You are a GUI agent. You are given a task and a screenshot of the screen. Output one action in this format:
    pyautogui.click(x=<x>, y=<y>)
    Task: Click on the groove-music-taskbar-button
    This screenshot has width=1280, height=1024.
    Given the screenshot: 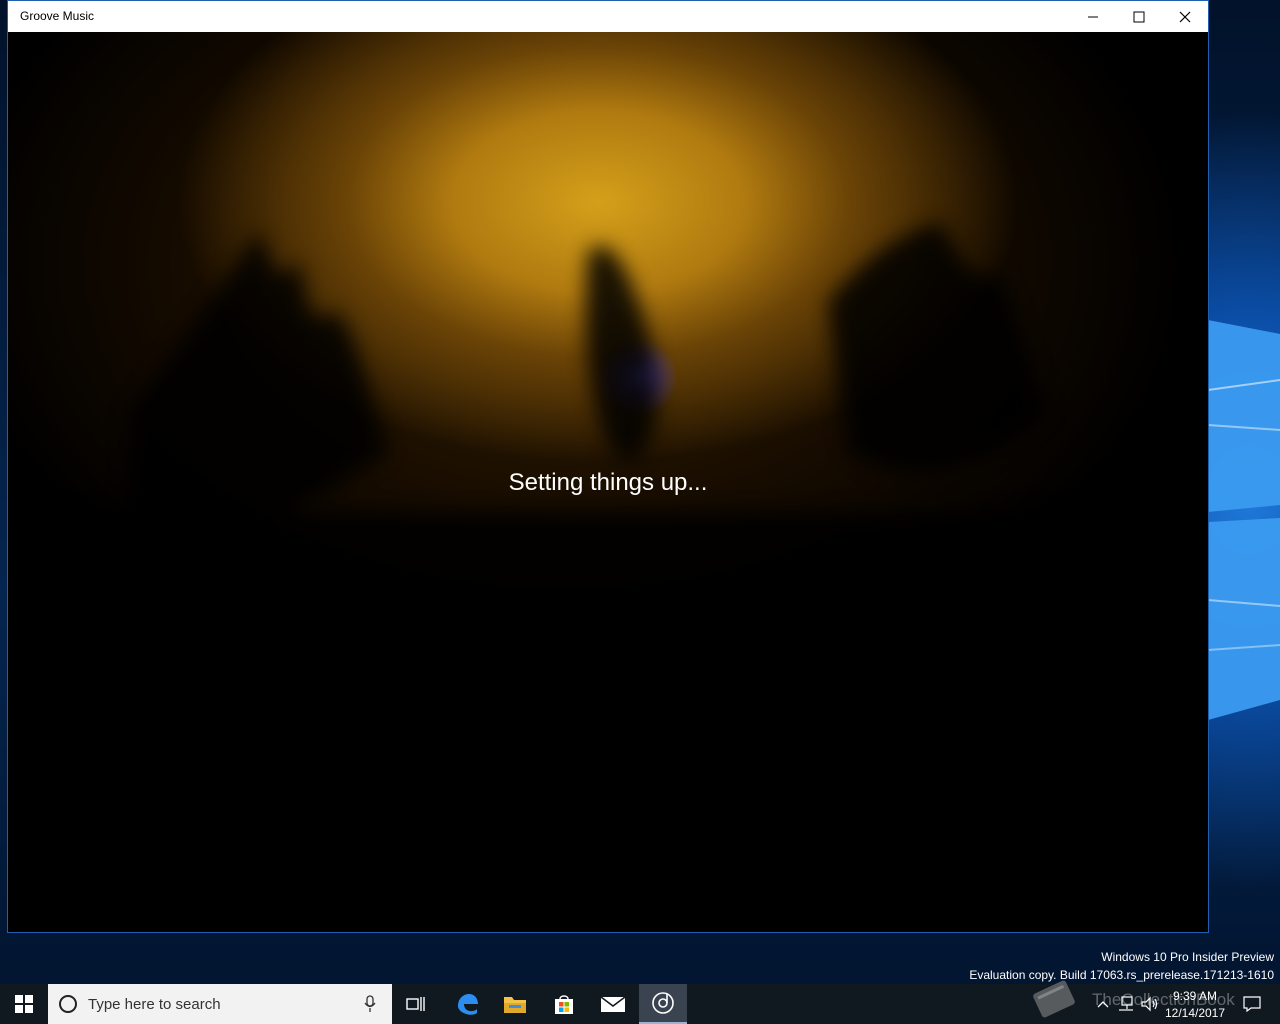 What is the action you would take?
    pyautogui.click(x=663, y=1004)
    